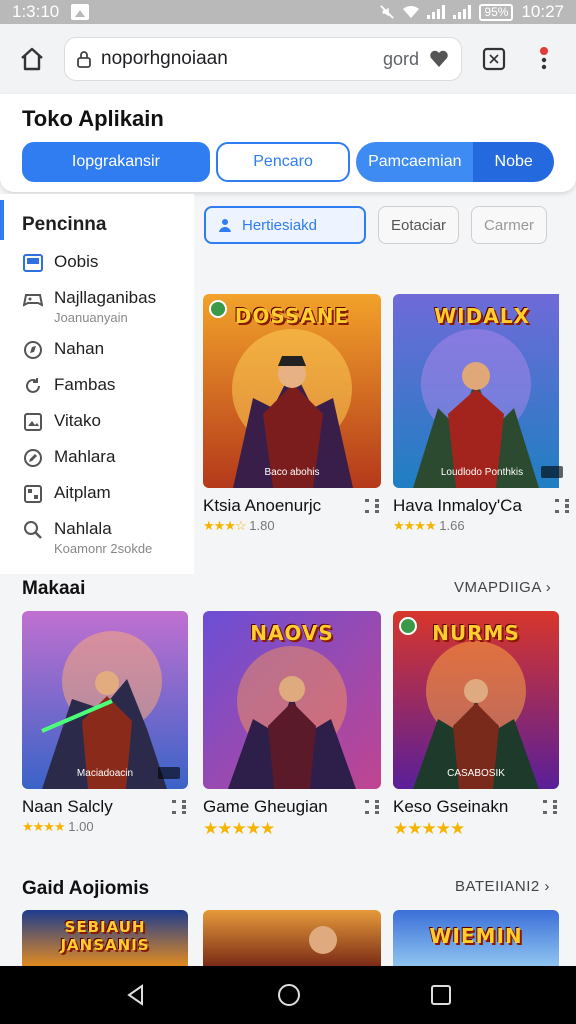 Image resolution: width=576 pixels, height=1024 pixels. I want to click on square-icon, so click(33, 263).